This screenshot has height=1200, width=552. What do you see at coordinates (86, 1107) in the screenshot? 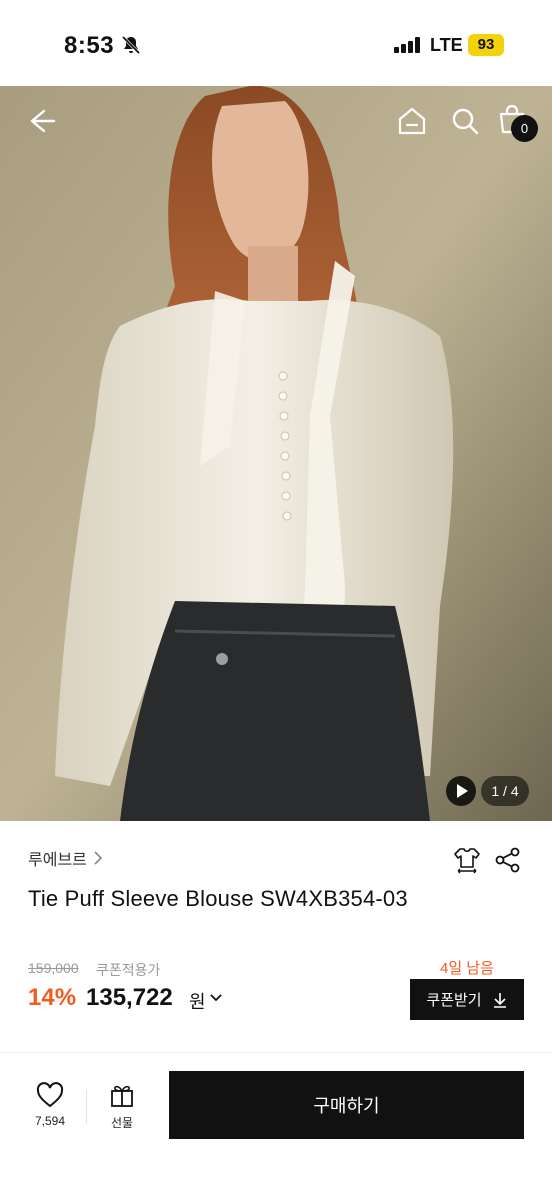
I see `bottom-divider` at bounding box center [86, 1107].